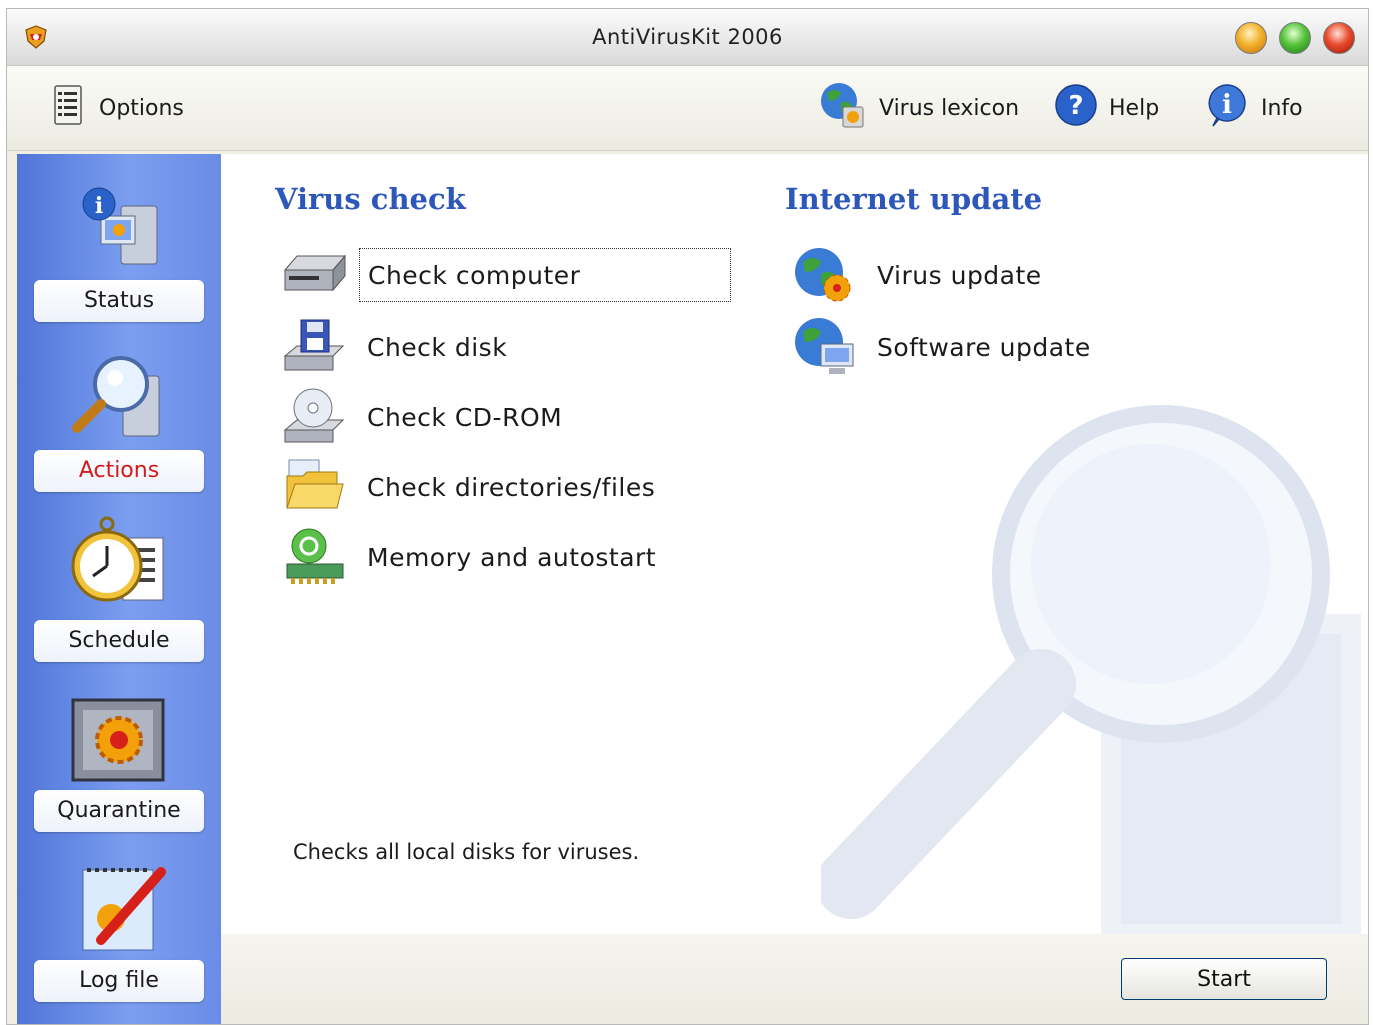 The width and height of the screenshot is (1373, 1025). I want to click on virus-update-item: Virus update, so click(920, 275).